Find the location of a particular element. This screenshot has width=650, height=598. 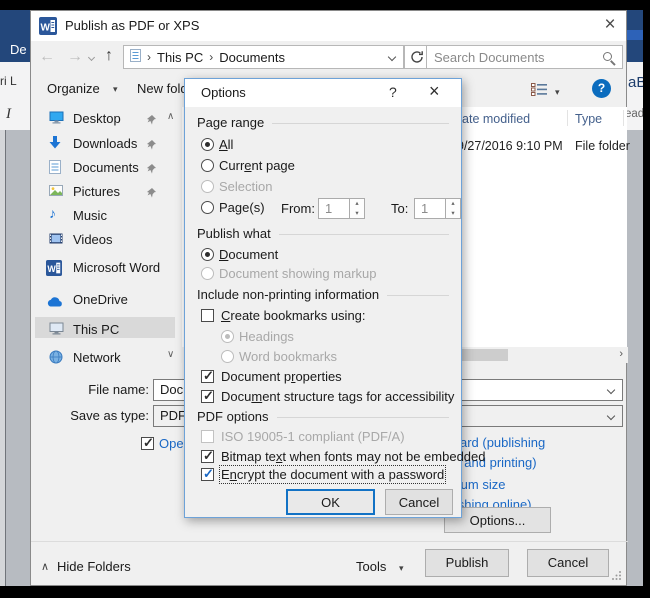

options-dialog-title: Options is located at coordinates (223, 92).